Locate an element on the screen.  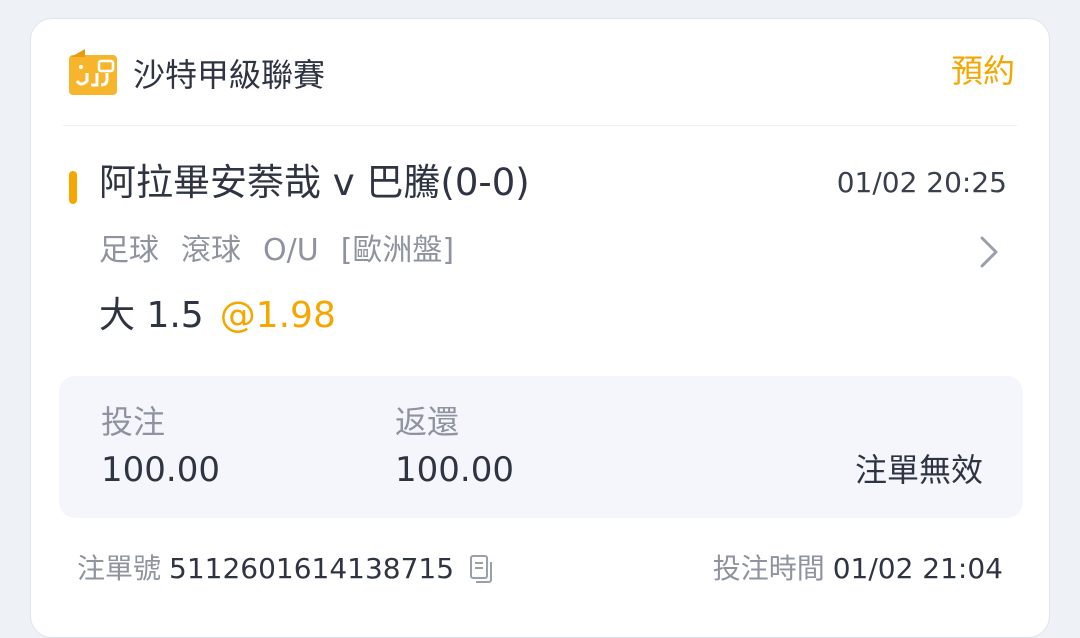
match-accent-bar is located at coordinates (73, 187).